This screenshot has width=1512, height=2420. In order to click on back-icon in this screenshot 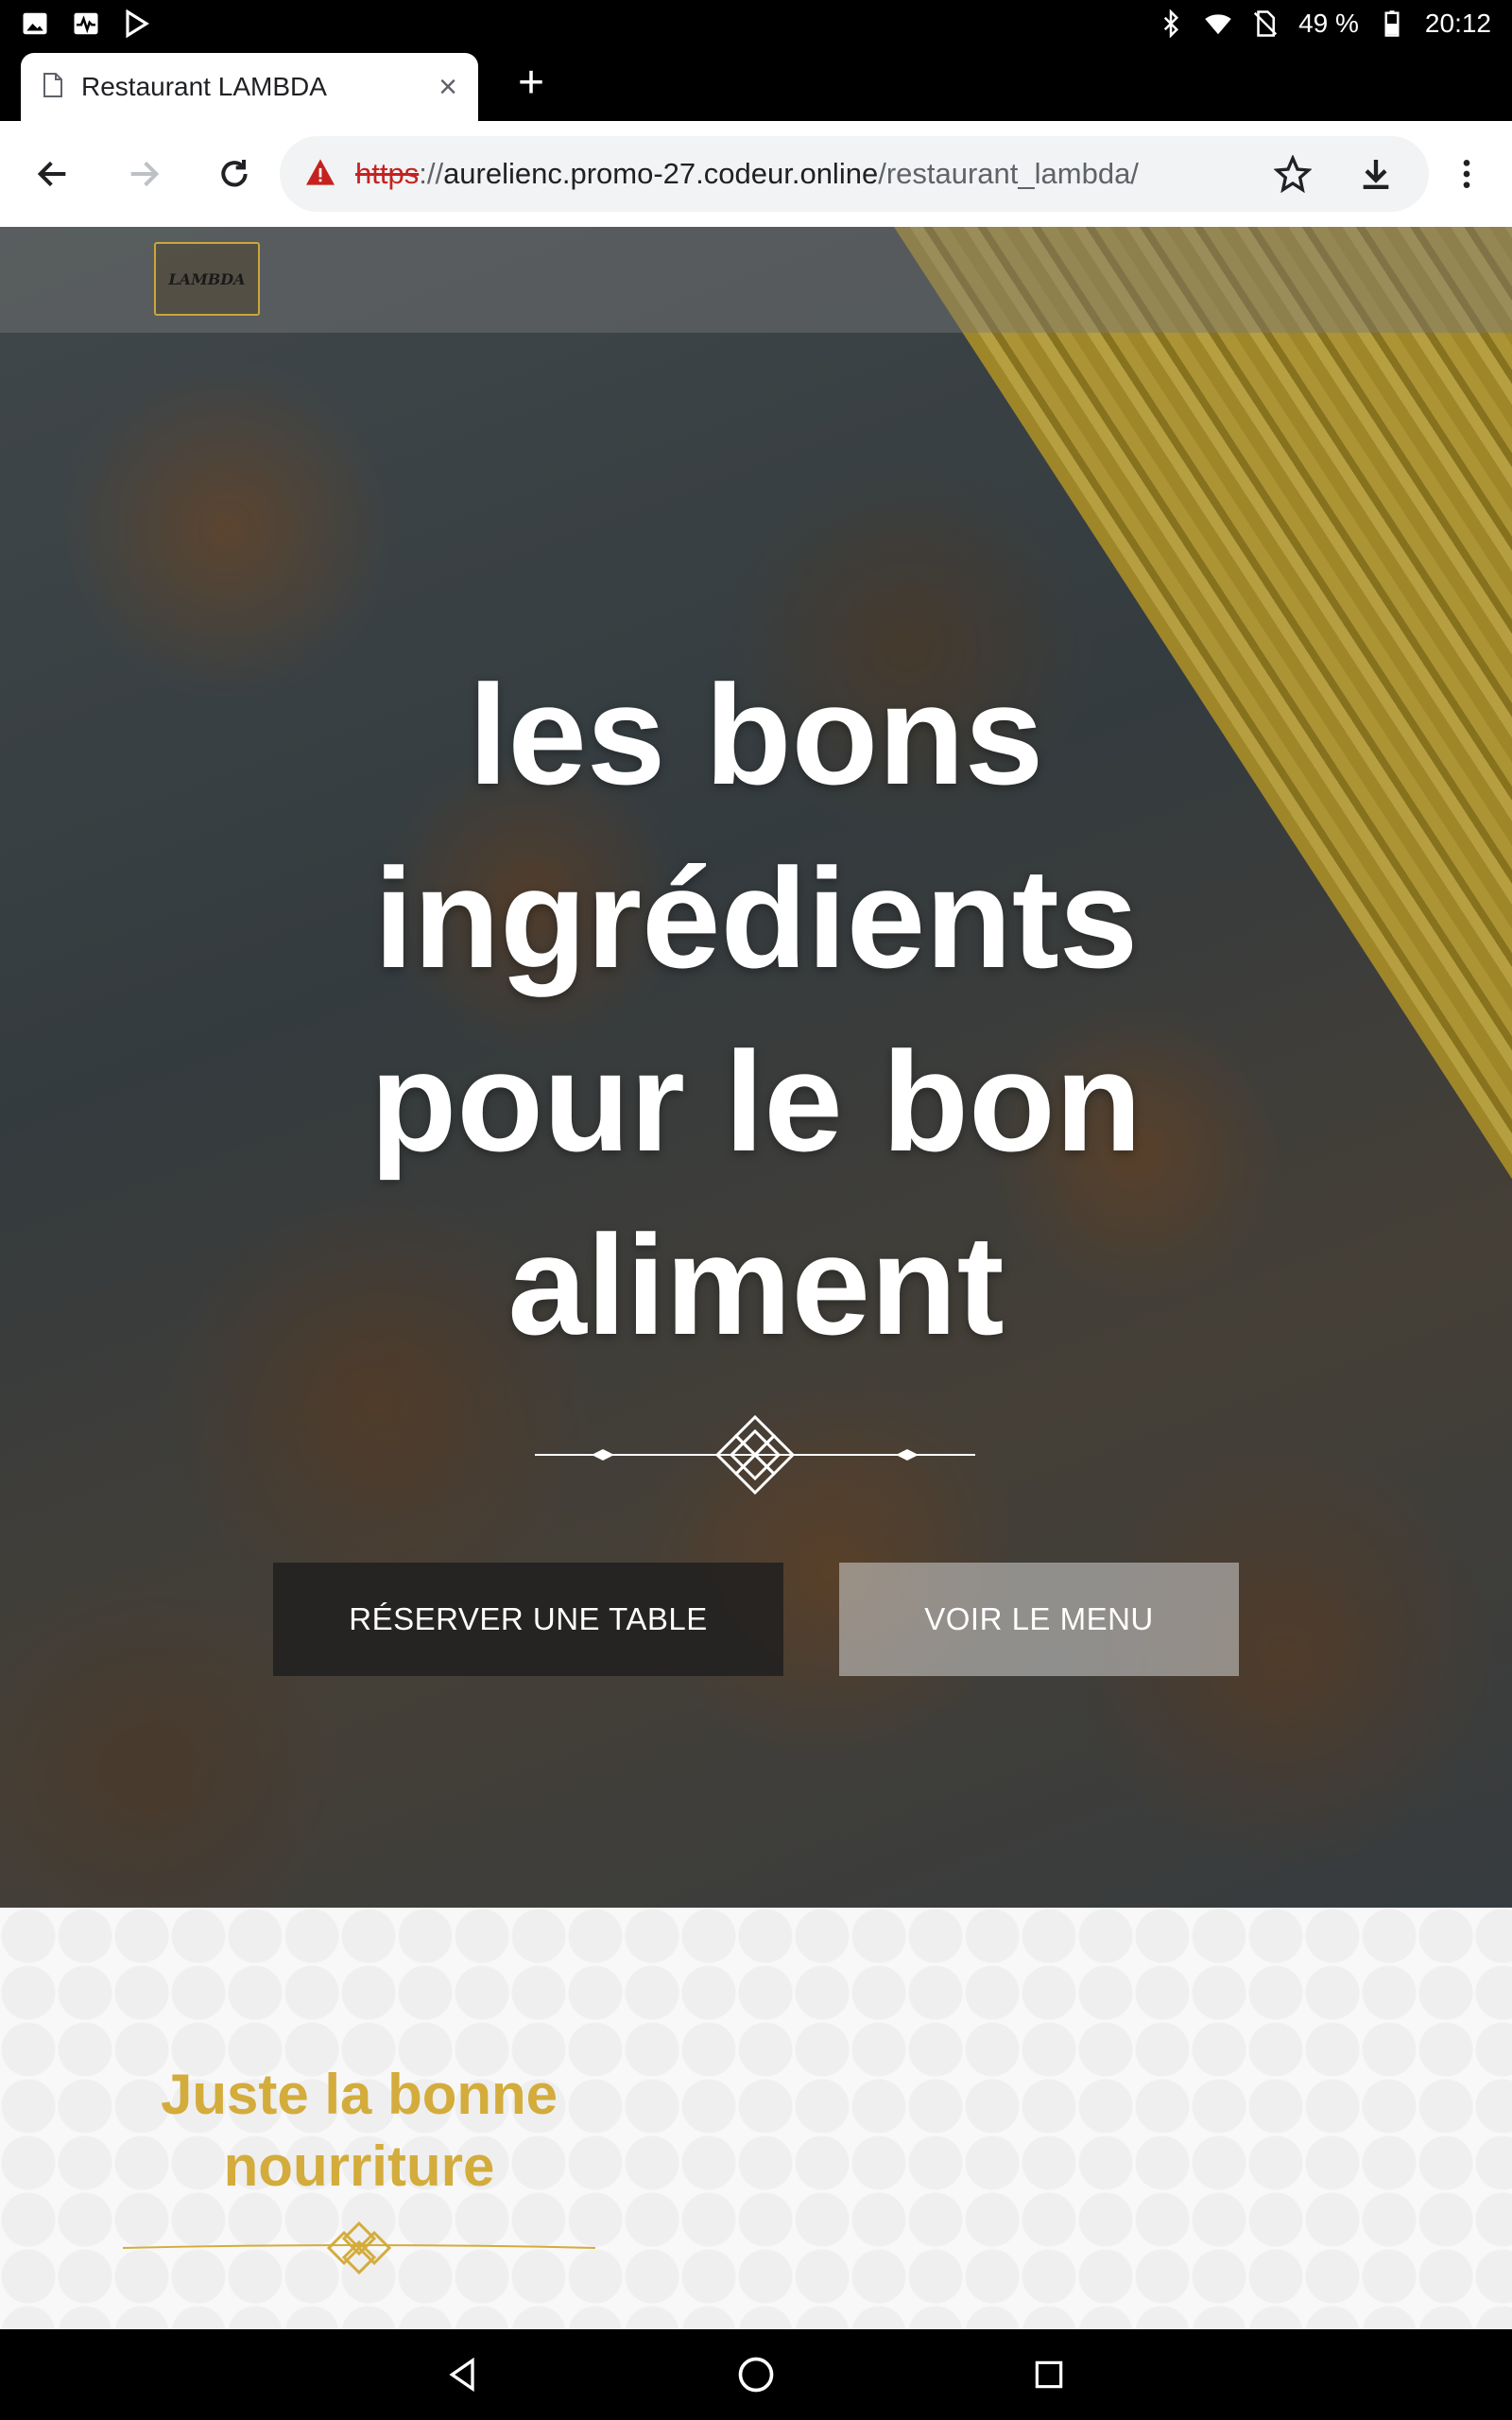, I will do `click(52, 173)`.